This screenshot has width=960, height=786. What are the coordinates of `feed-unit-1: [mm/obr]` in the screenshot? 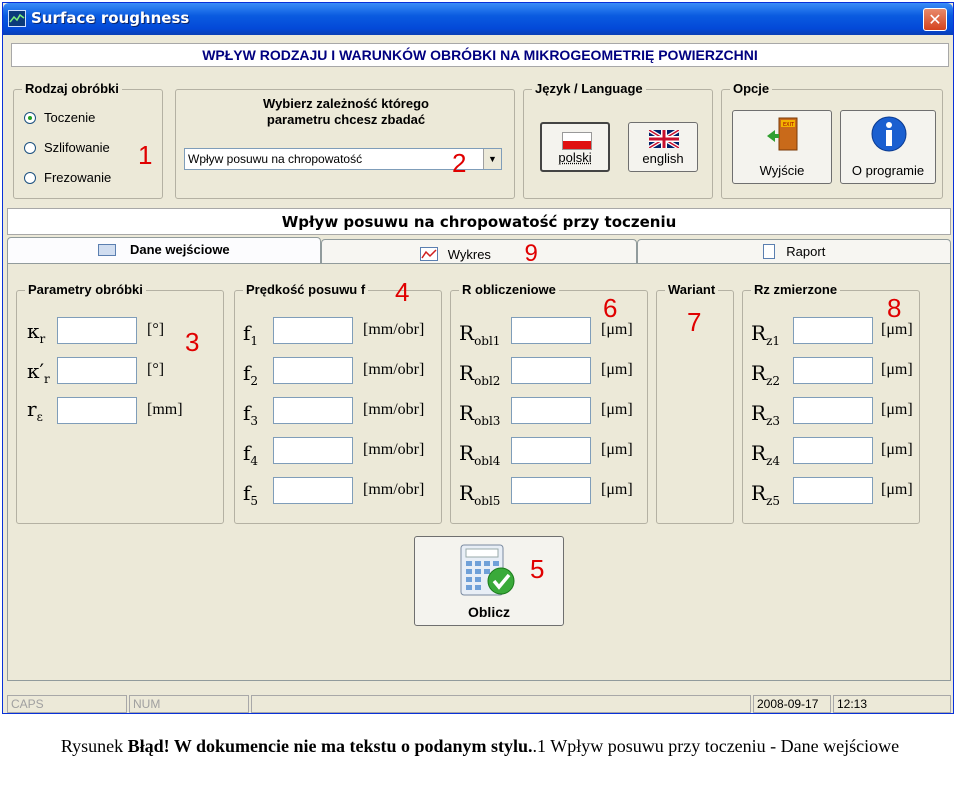 It's located at (394, 329).